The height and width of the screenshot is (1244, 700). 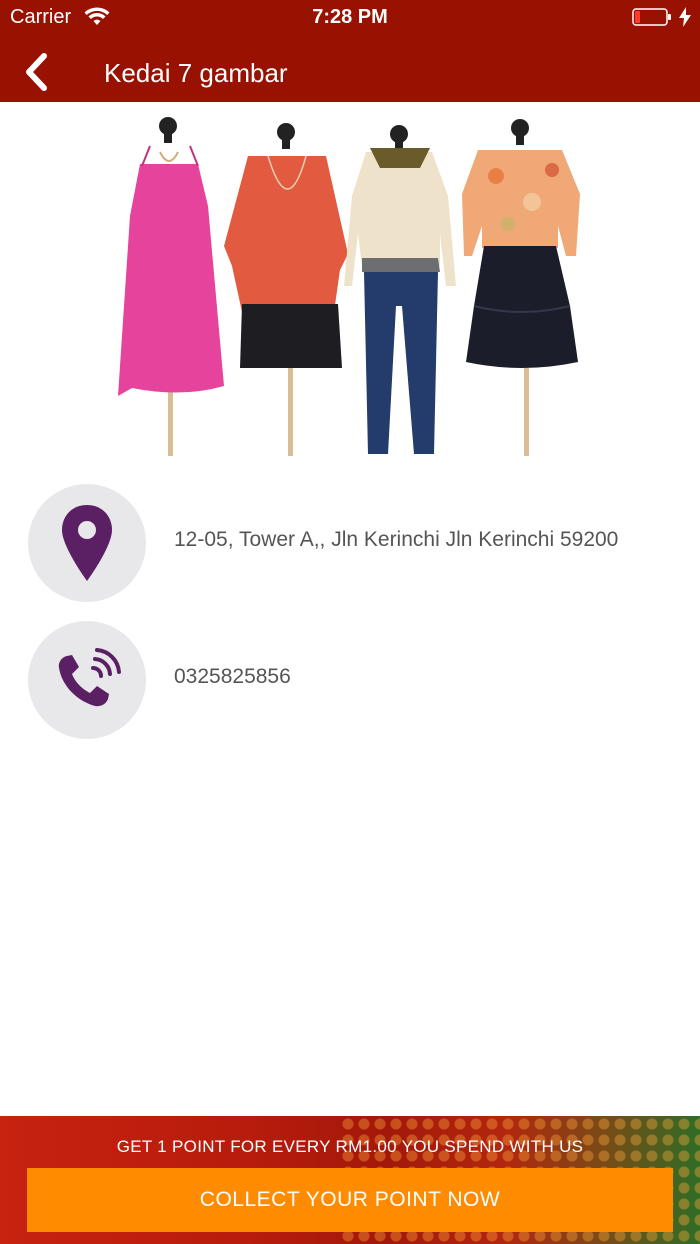 What do you see at coordinates (350, 51) in the screenshot?
I see `top-bar: Carrier 7:28 PM Kedai 7 gambar` at bounding box center [350, 51].